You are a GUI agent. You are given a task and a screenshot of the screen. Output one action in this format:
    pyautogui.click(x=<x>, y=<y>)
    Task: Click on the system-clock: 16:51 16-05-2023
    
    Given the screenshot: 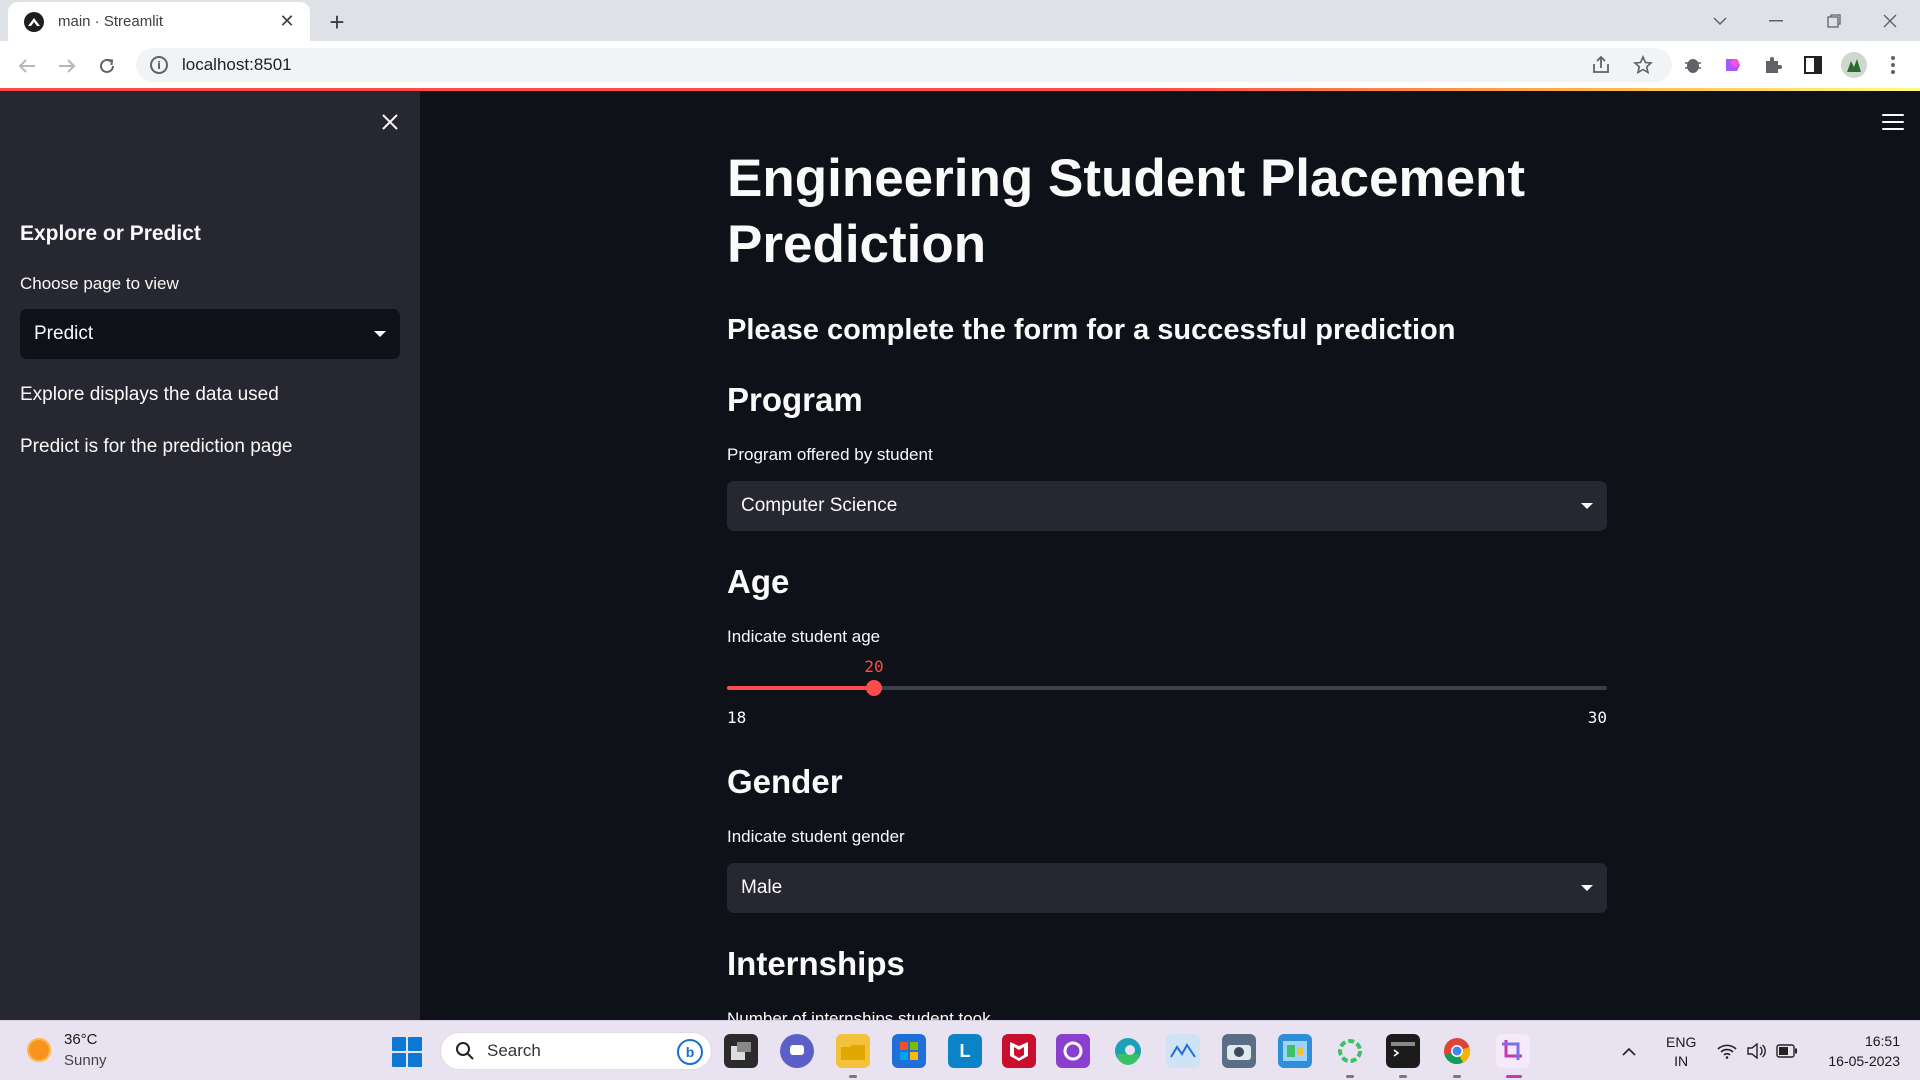 What is the action you would take?
    pyautogui.click(x=1856, y=1051)
    